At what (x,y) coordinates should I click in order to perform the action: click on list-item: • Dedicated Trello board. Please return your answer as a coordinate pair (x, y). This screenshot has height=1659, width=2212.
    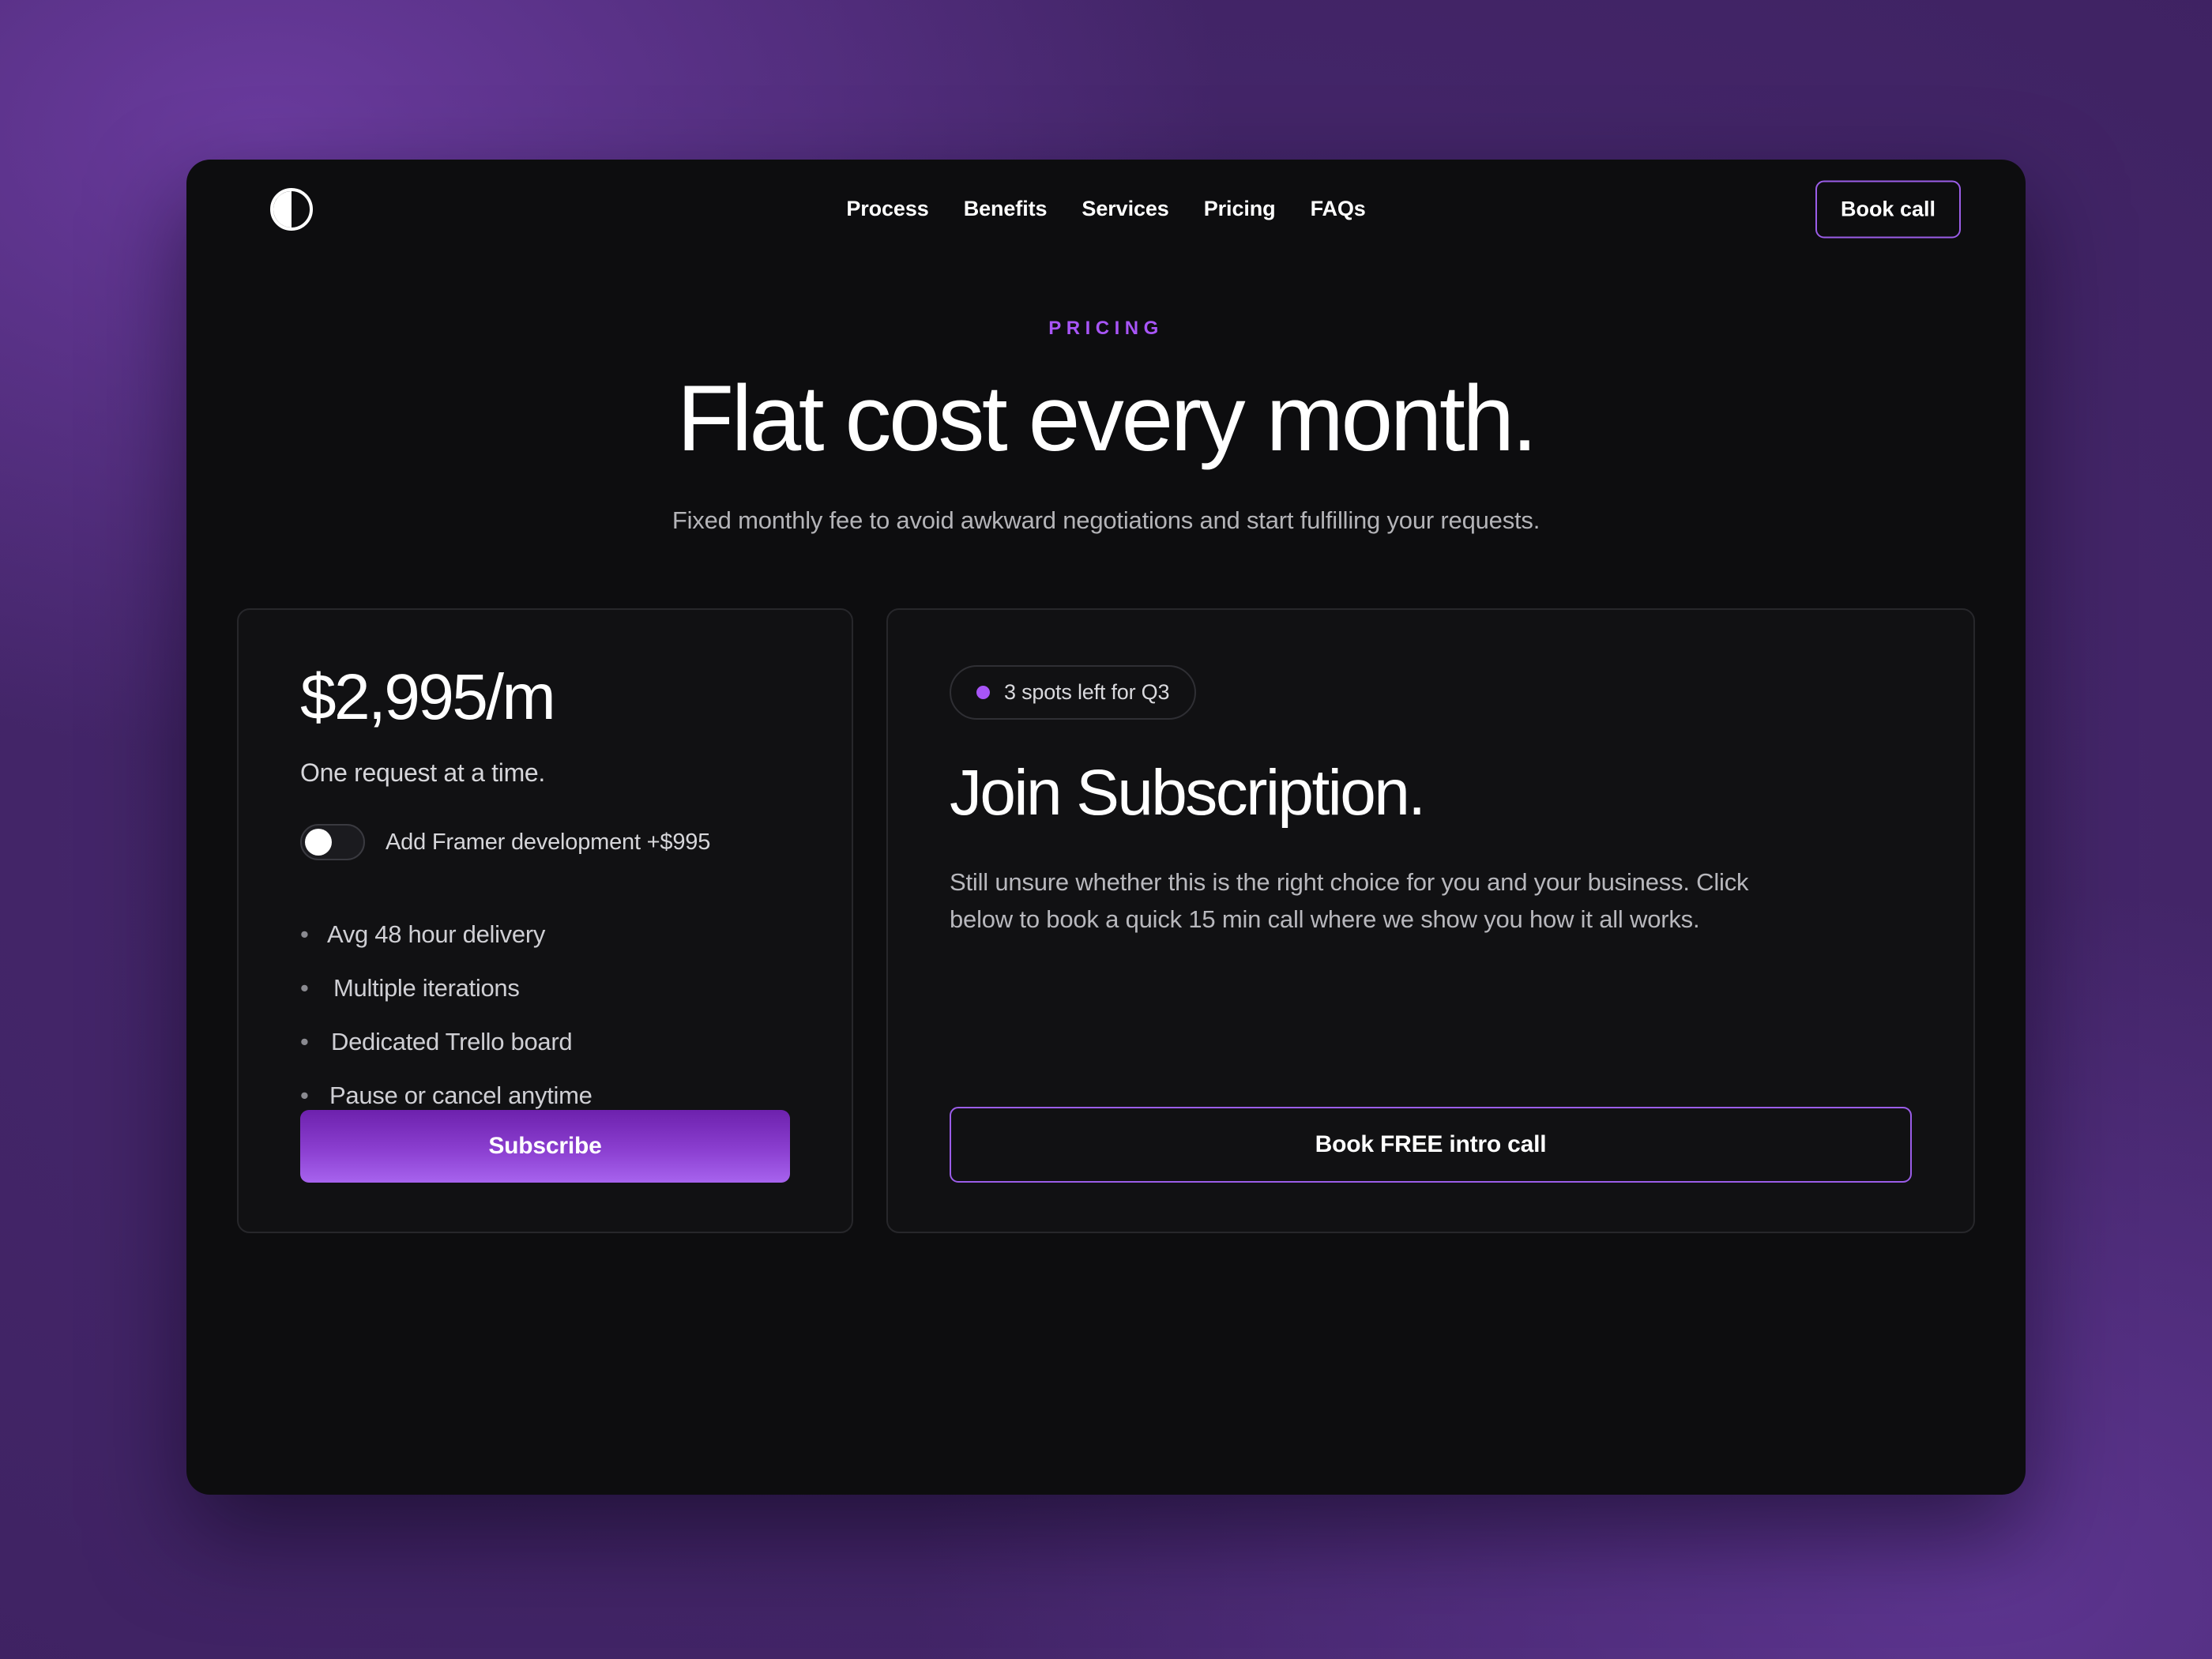
    Looking at the image, I should click on (545, 1042).